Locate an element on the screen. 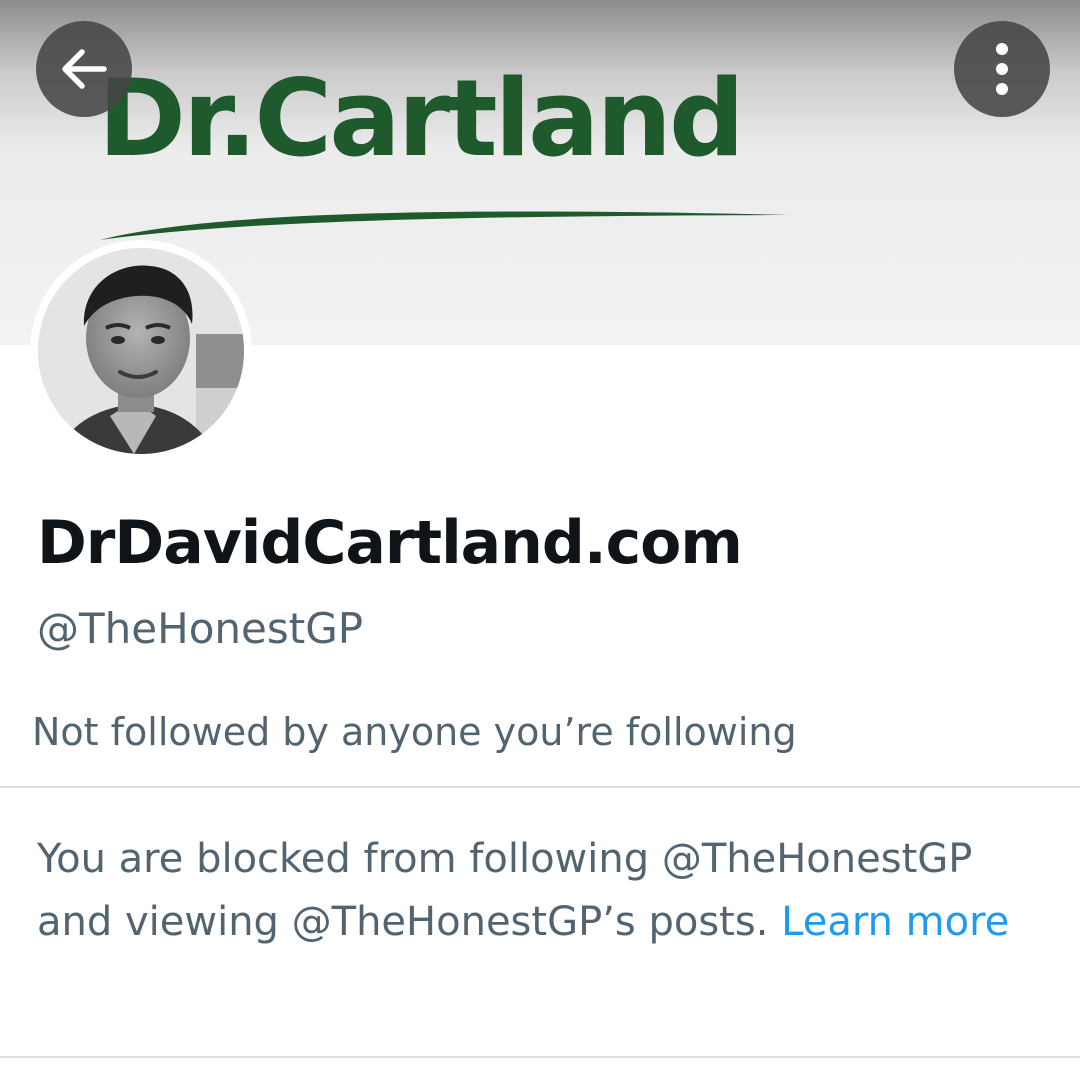  more-options-button is located at coordinates (1002, 69).